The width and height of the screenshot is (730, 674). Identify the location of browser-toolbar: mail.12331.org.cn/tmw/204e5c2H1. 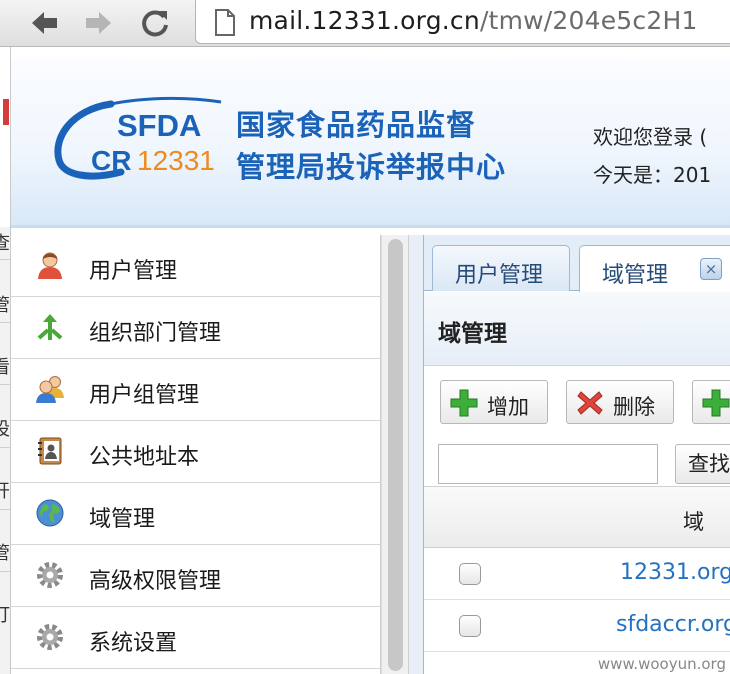
(365, 23).